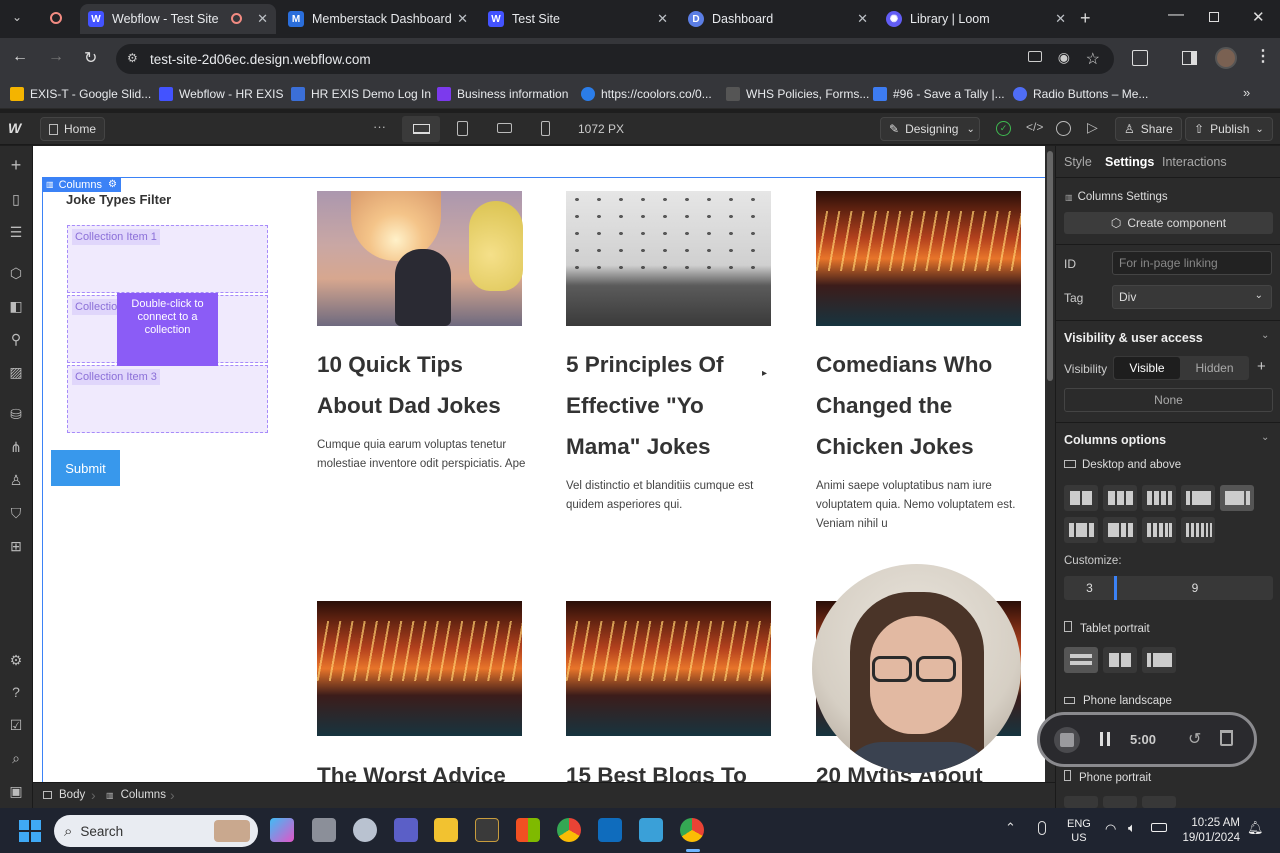 Image resolution: width=1280 pixels, height=853 pixels. What do you see at coordinates (1115, 440) in the screenshot?
I see `columns-options-heading: Columns options` at bounding box center [1115, 440].